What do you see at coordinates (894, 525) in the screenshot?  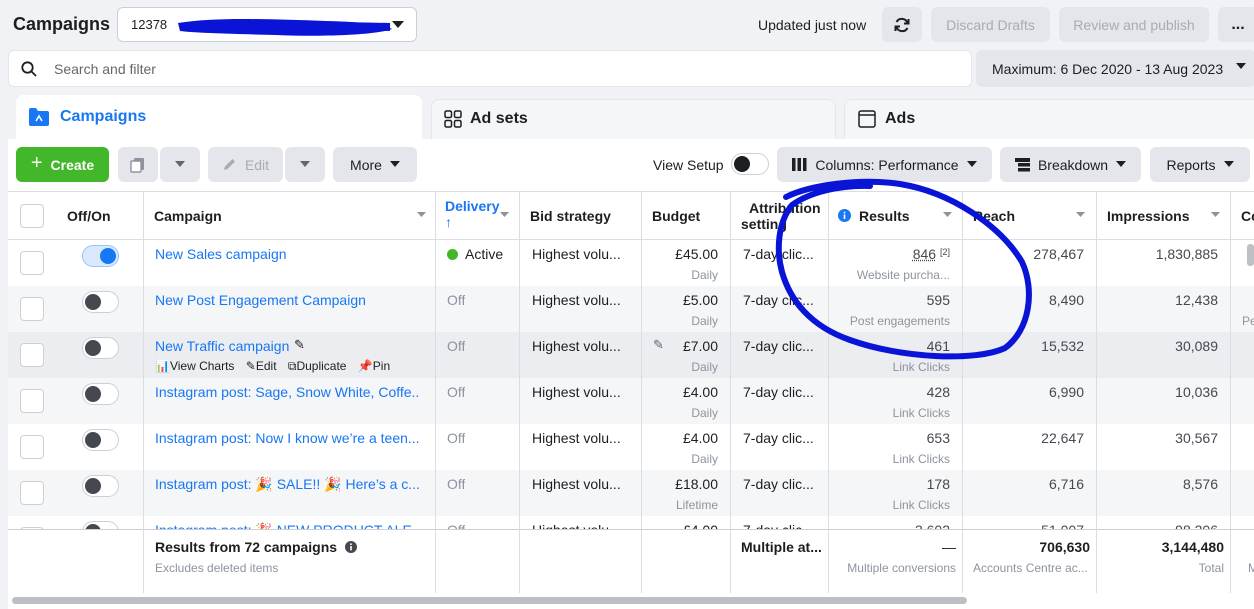 I see `results-value: 3,602` at bounding box center [894, 525].